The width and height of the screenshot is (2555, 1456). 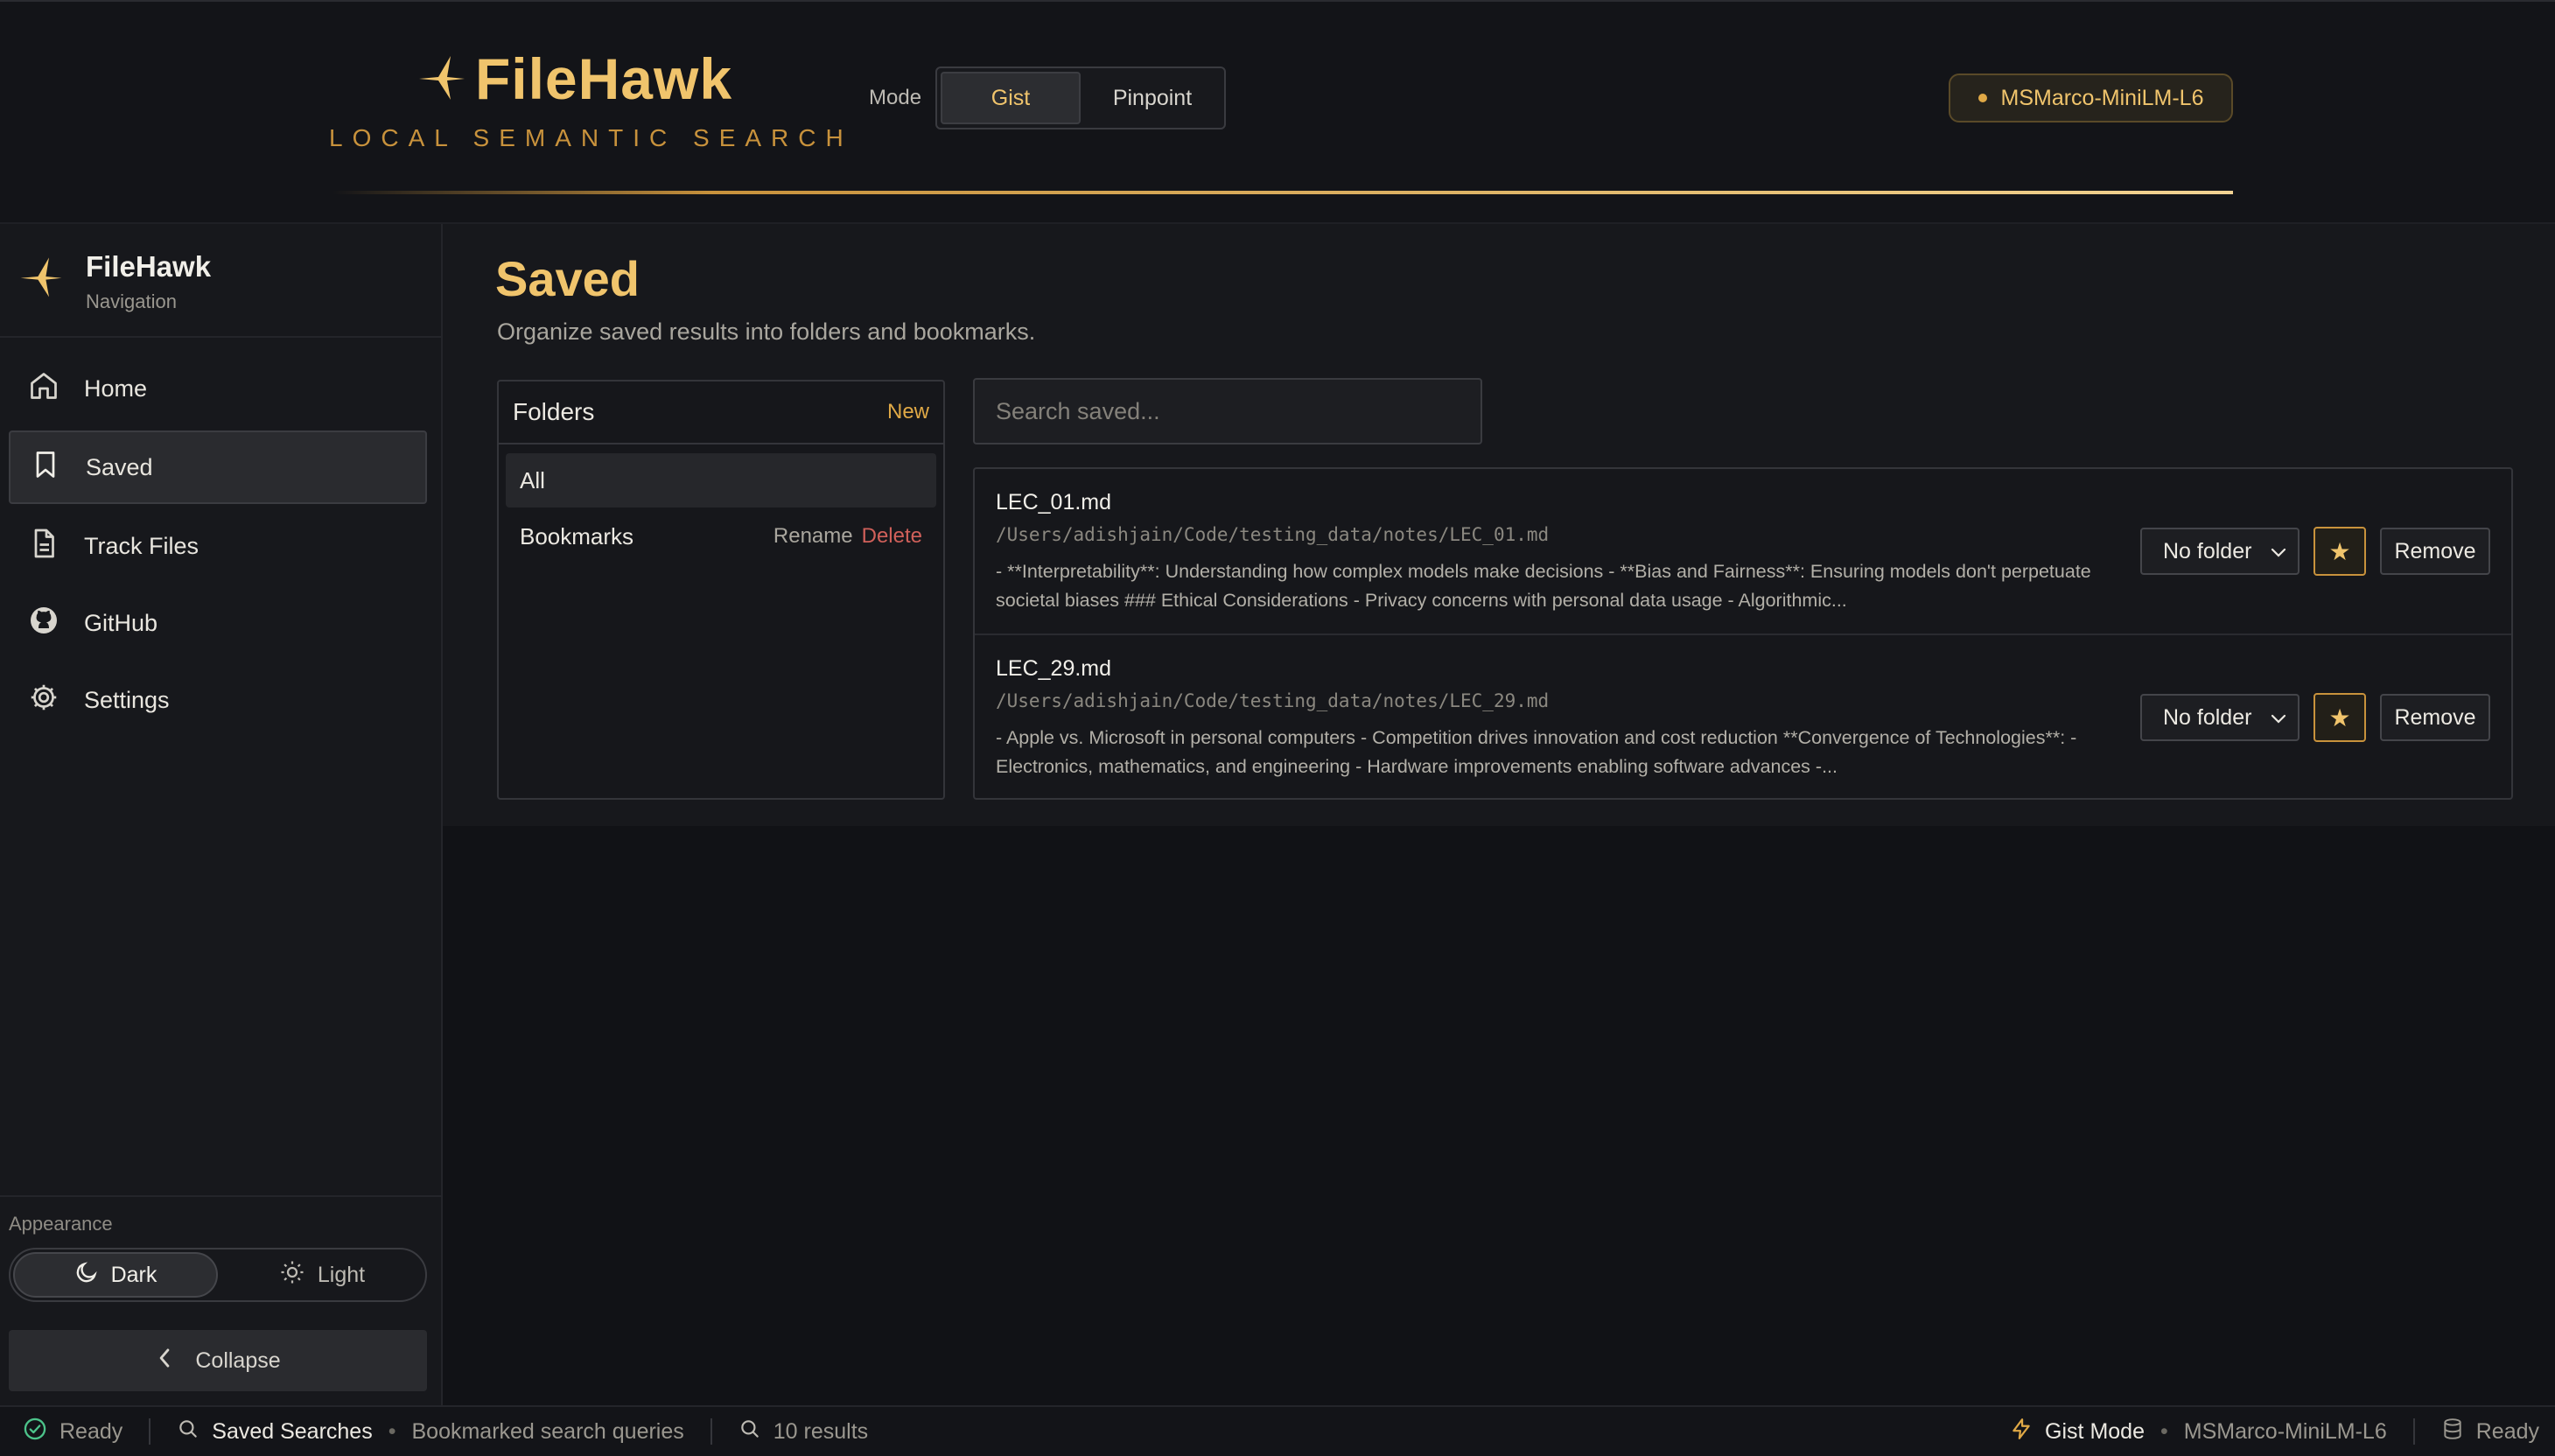 I want to click on mode-toggle: Gist Pinpoint, so click(x=1080, y=98).